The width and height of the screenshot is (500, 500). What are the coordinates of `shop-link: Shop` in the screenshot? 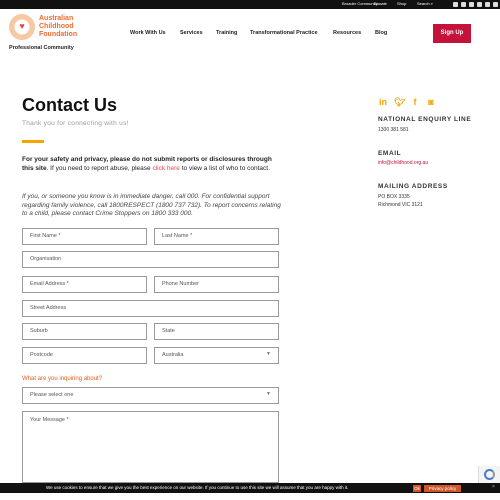 It's located at (401, 3).